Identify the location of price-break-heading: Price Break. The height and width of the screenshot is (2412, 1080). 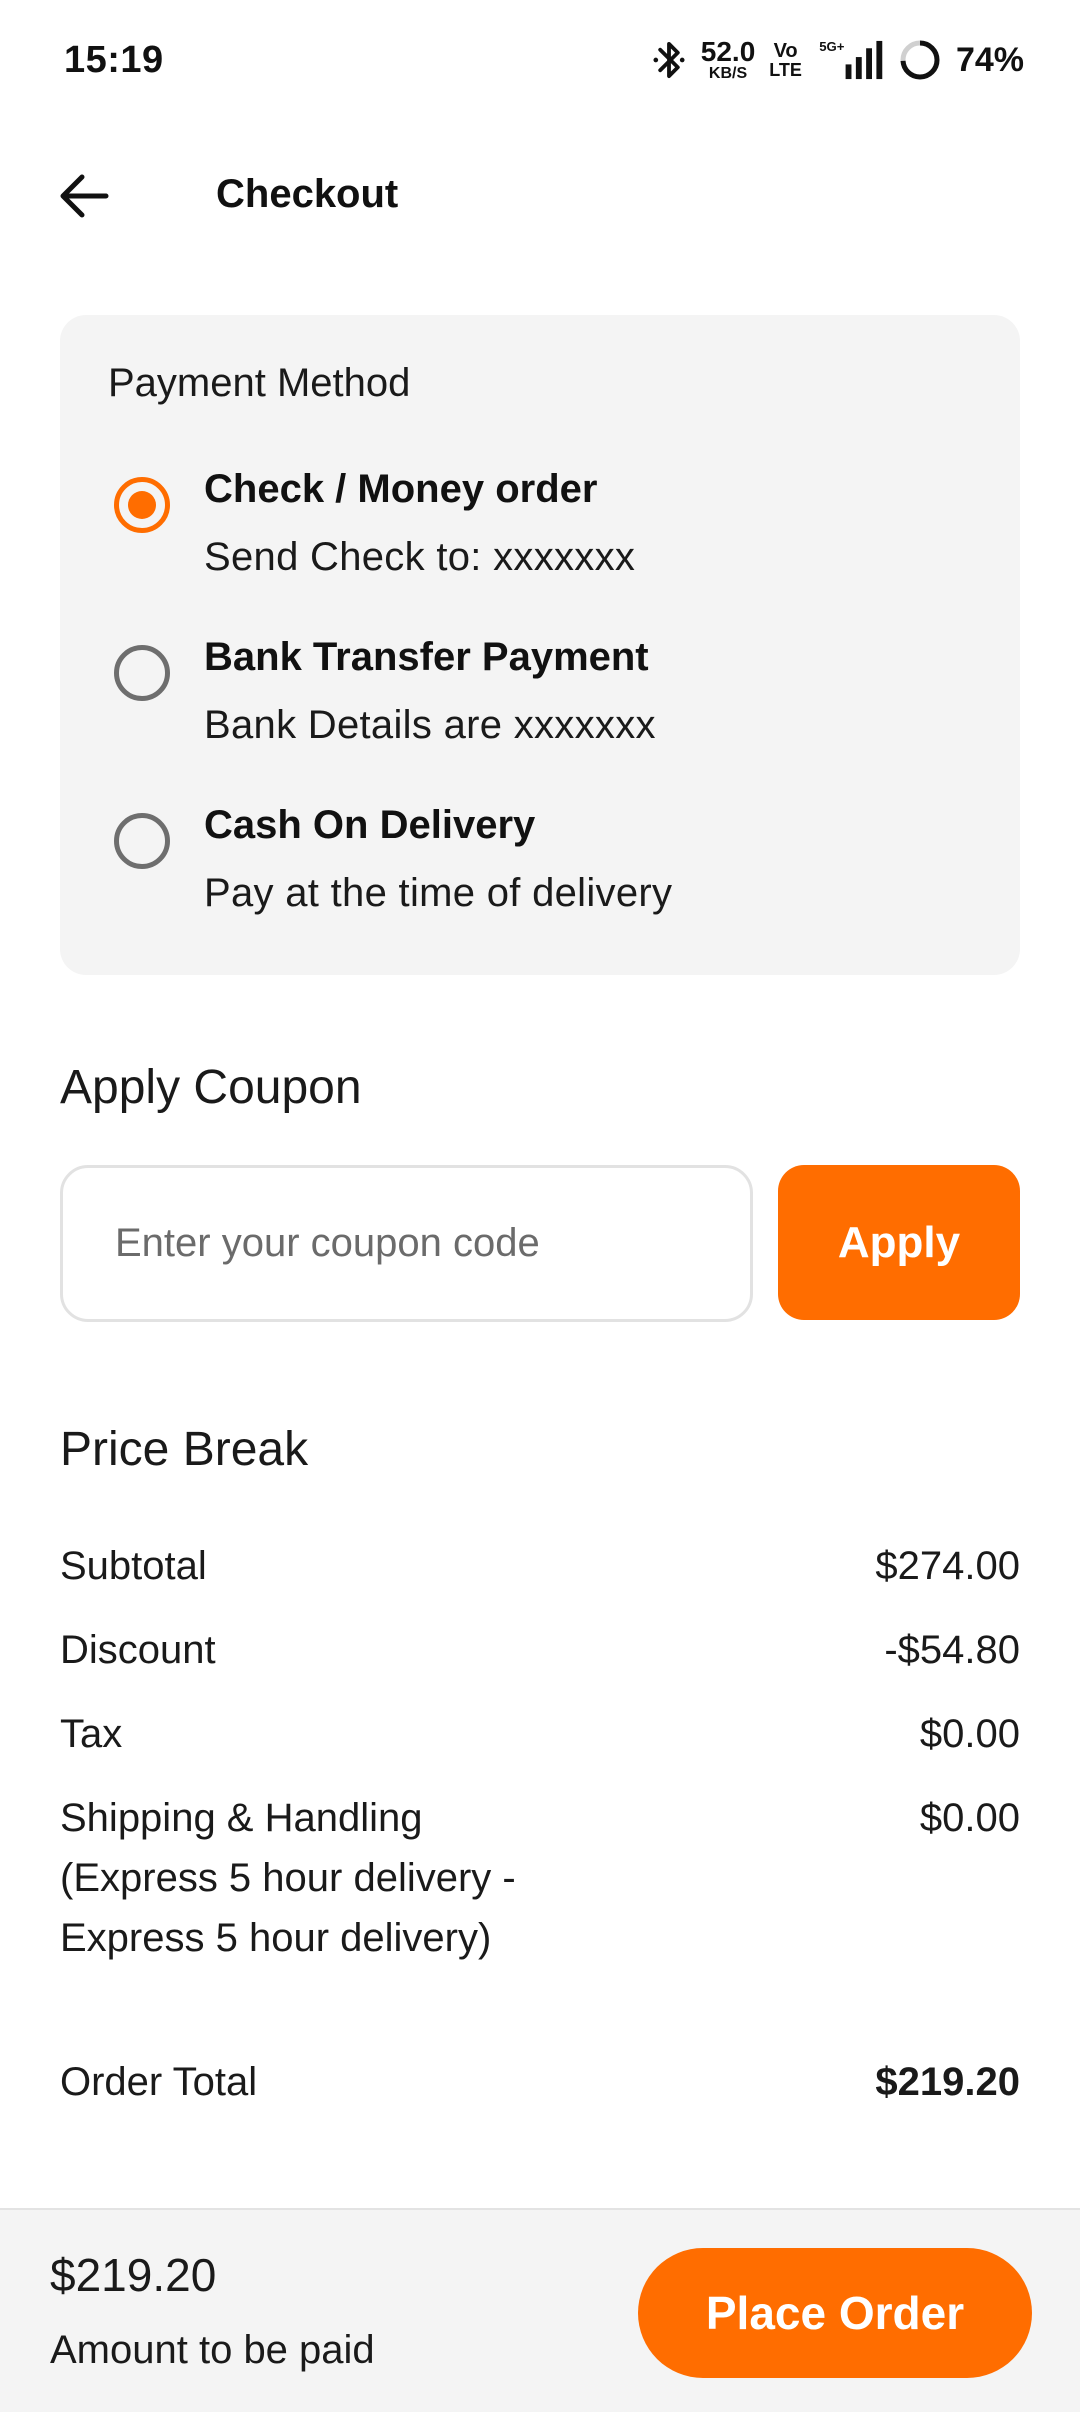
(184, 1449).